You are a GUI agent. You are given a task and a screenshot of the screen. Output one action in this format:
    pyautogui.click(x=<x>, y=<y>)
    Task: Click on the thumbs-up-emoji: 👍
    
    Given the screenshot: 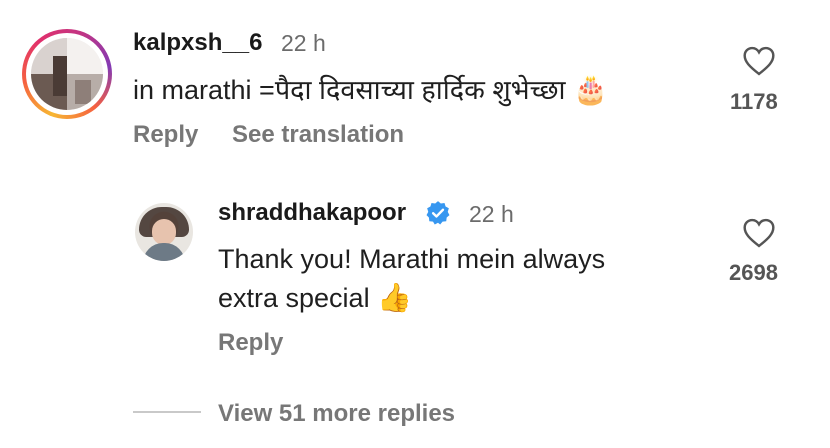 What is the action you would take?
    pyautogui.click(x=394, y=297)
    